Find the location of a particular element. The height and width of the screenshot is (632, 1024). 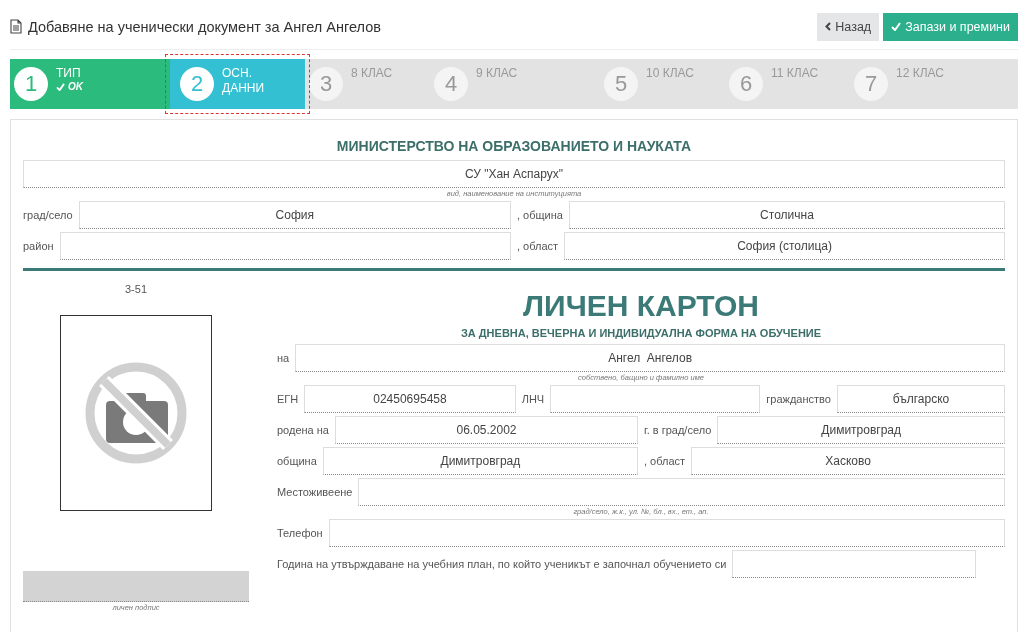

signature-field is located at coordinates (136, 586).